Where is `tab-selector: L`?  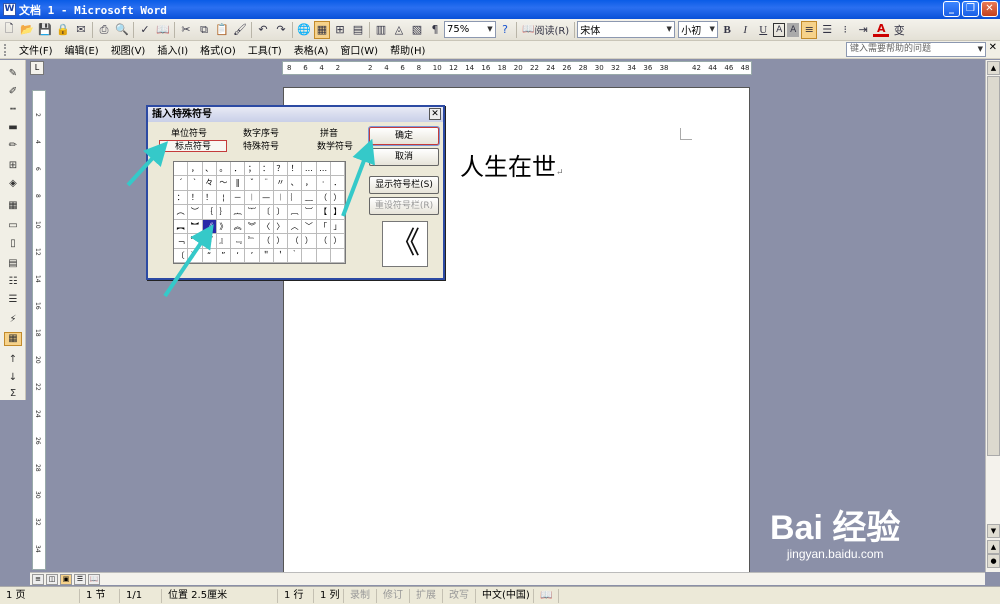
tab-selector: L is located at coordinates (37, 68).